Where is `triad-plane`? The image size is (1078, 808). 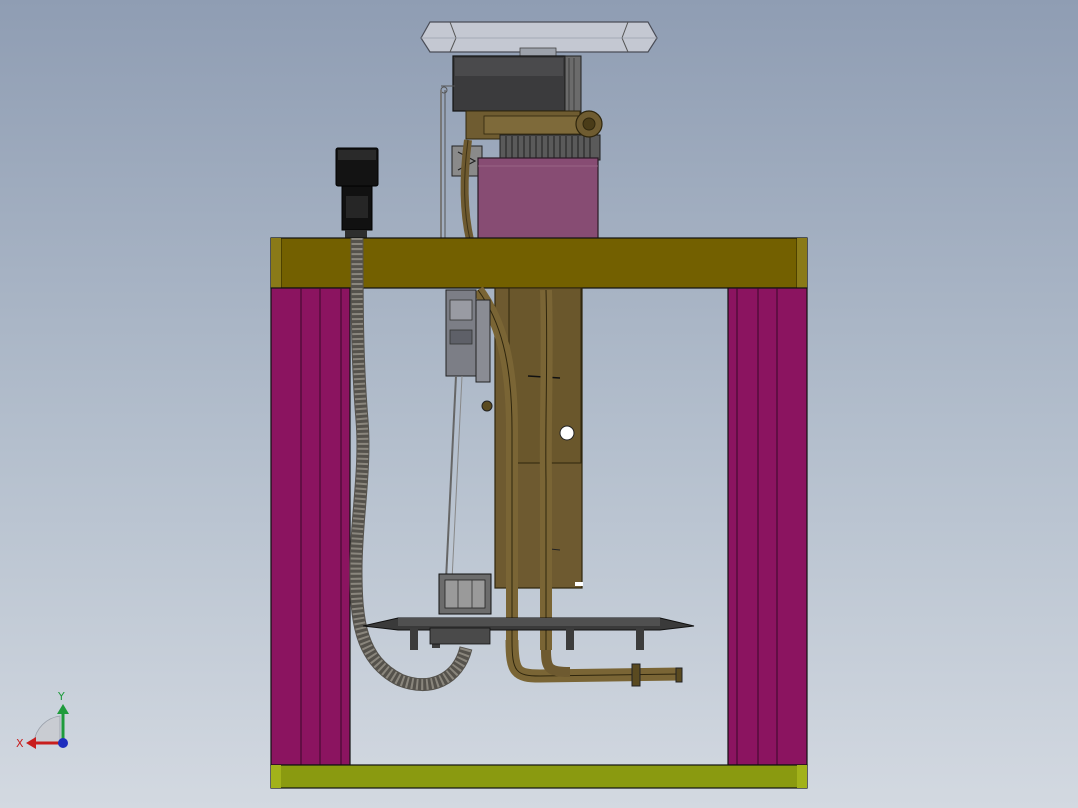 triad-plane is located at coordinates (47, 729).